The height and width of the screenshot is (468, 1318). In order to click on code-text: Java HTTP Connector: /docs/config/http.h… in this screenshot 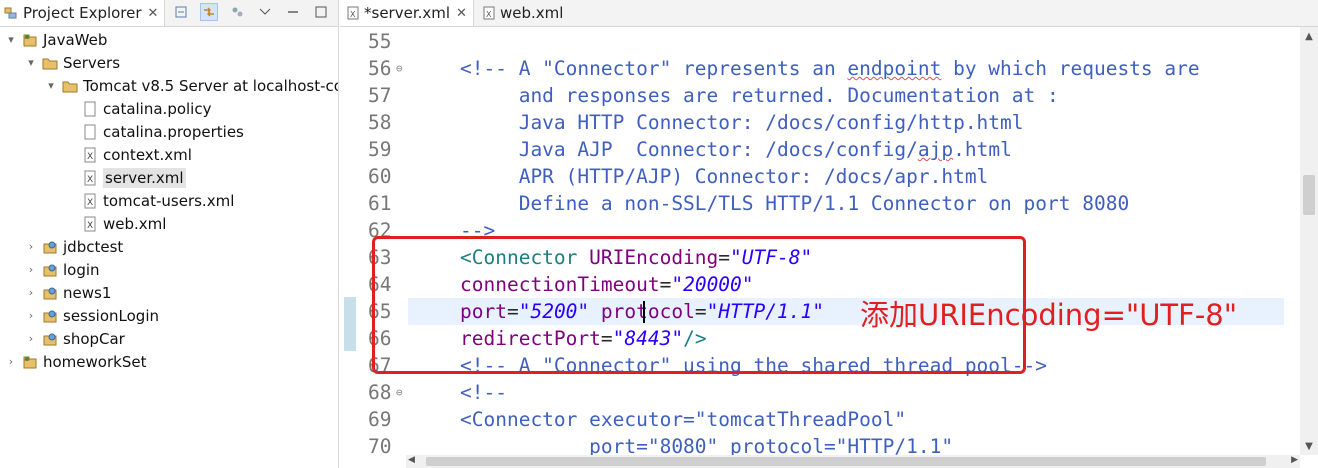, I will do `click(742, 122)`.